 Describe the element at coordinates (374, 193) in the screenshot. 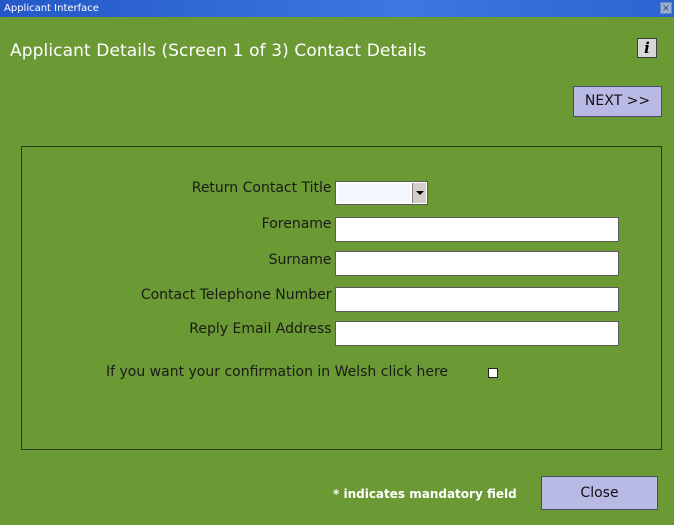

I see `title-select-value` at that location.